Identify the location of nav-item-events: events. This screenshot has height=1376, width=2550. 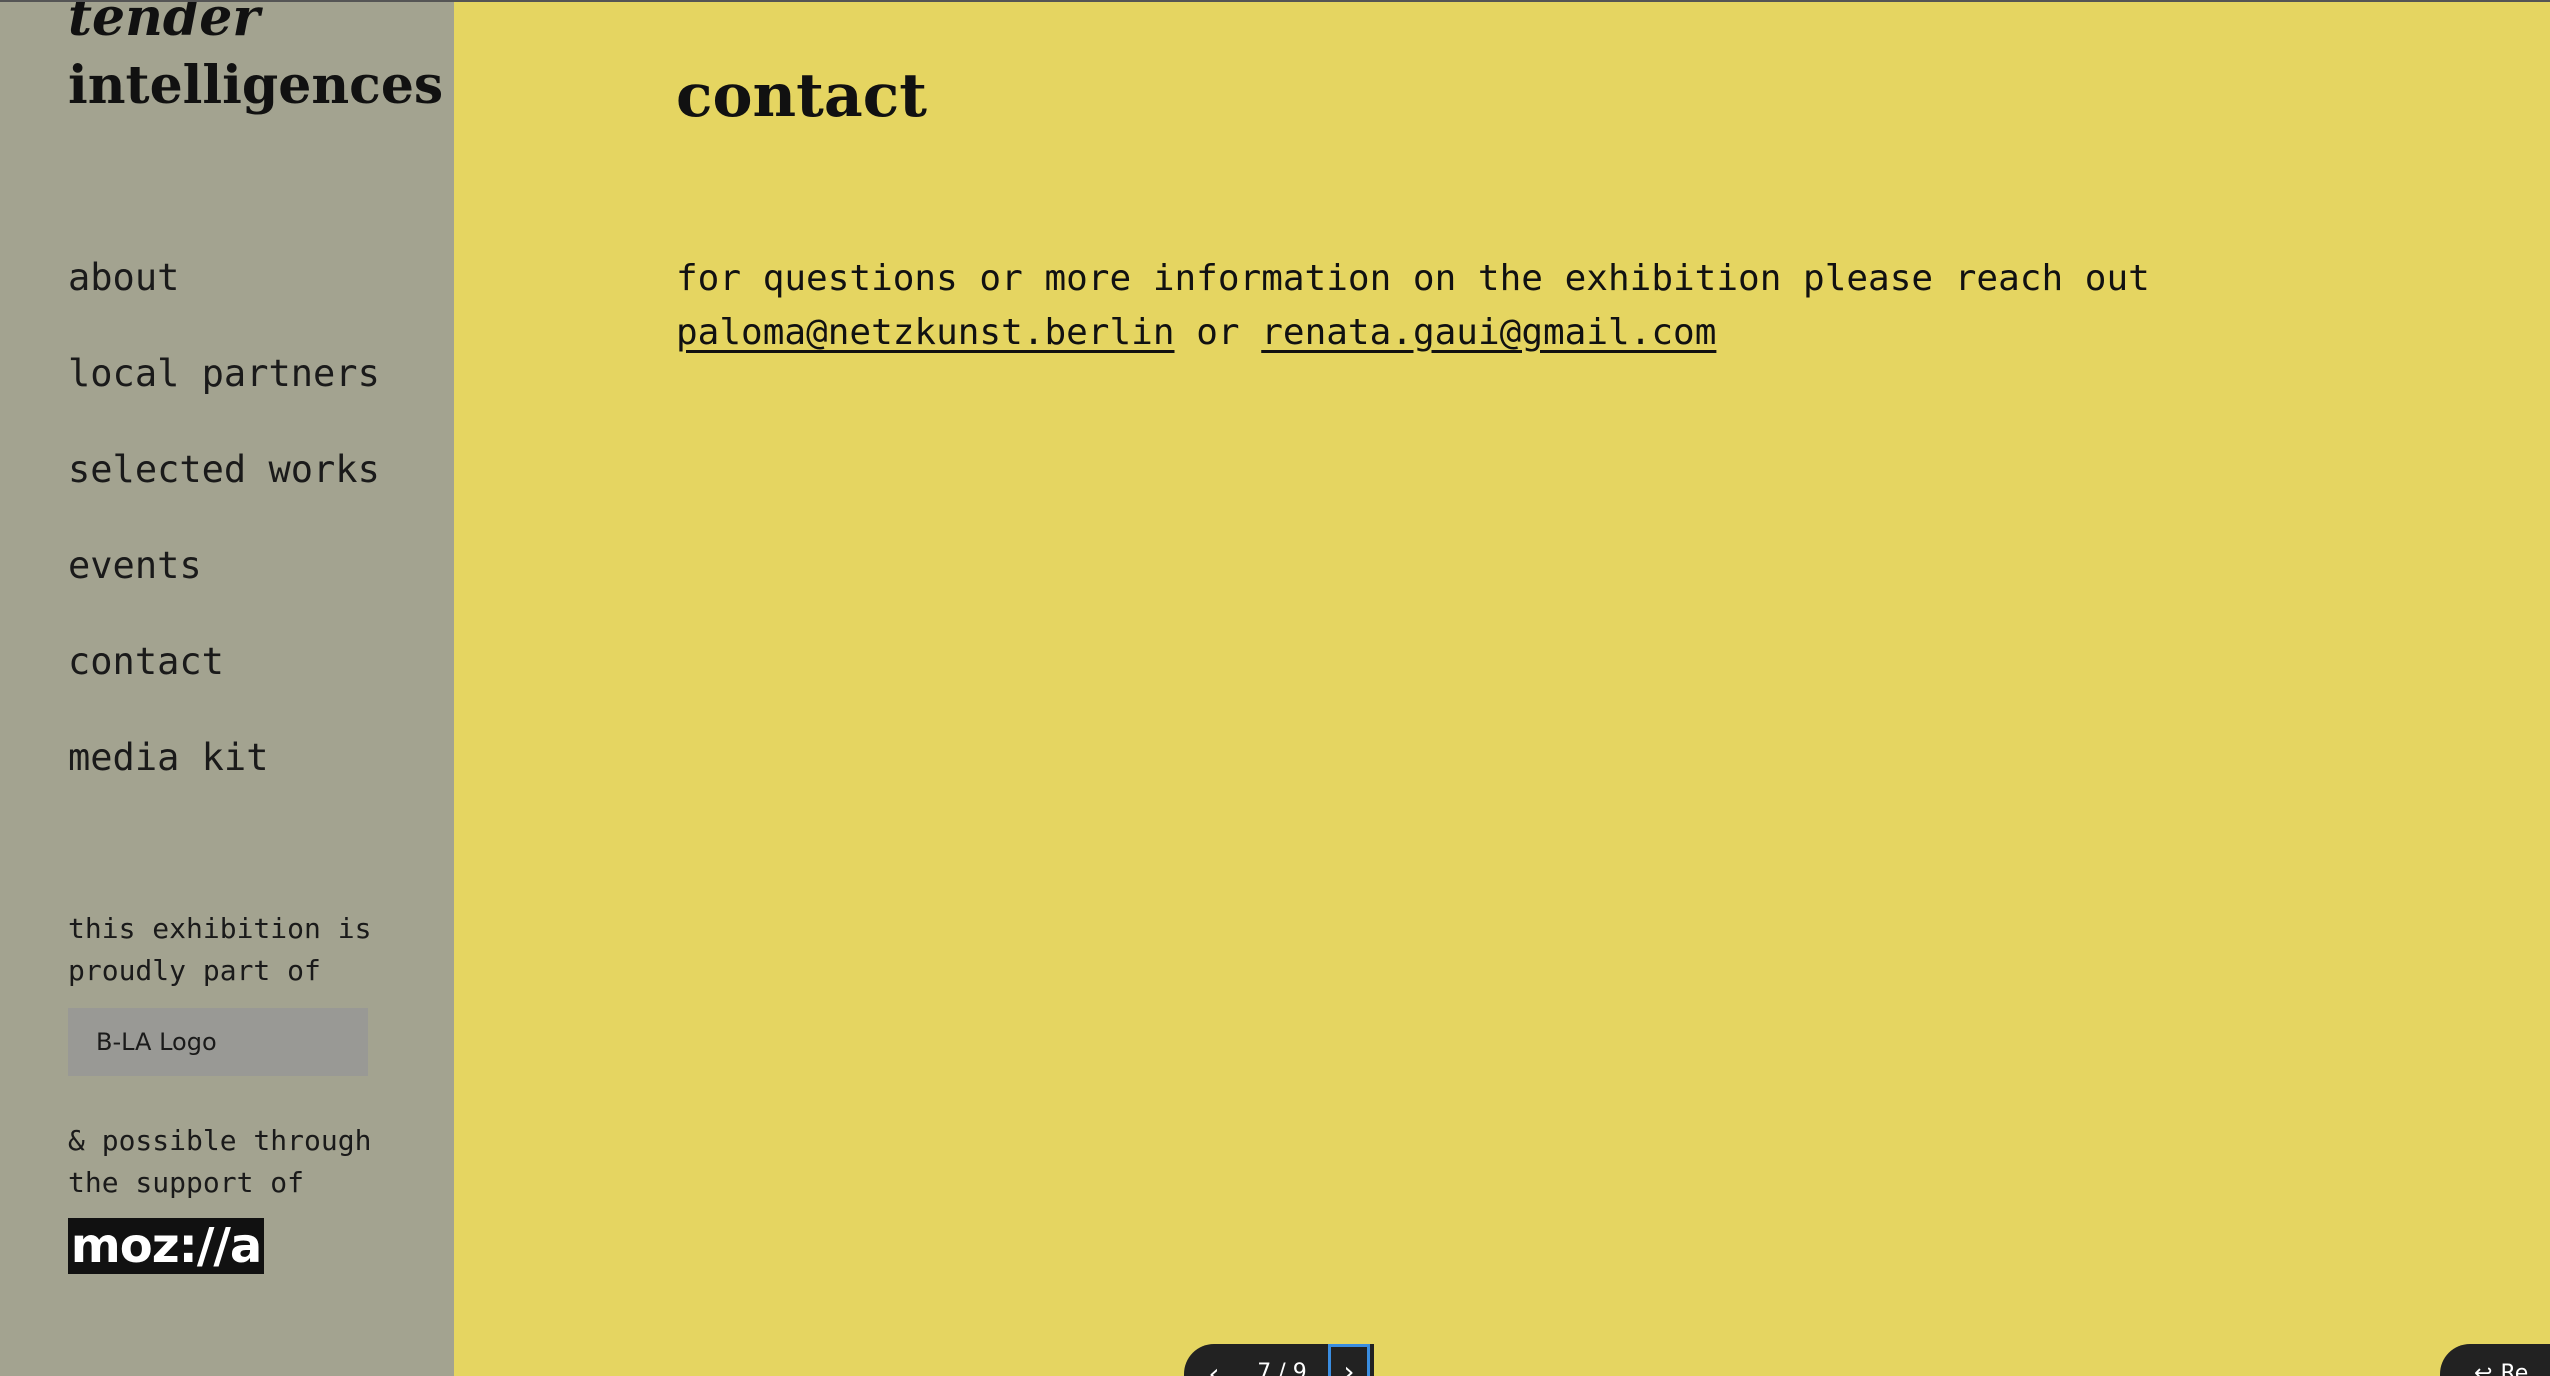
(224, 584).